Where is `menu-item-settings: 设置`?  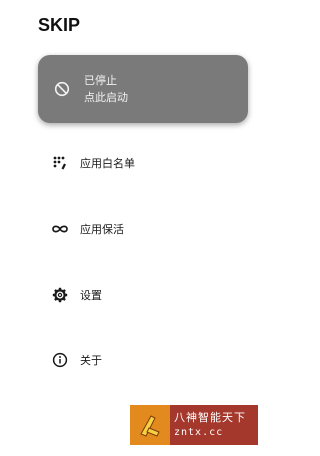
menu-item-settings: 设置 is located at coordinates (143, 295).